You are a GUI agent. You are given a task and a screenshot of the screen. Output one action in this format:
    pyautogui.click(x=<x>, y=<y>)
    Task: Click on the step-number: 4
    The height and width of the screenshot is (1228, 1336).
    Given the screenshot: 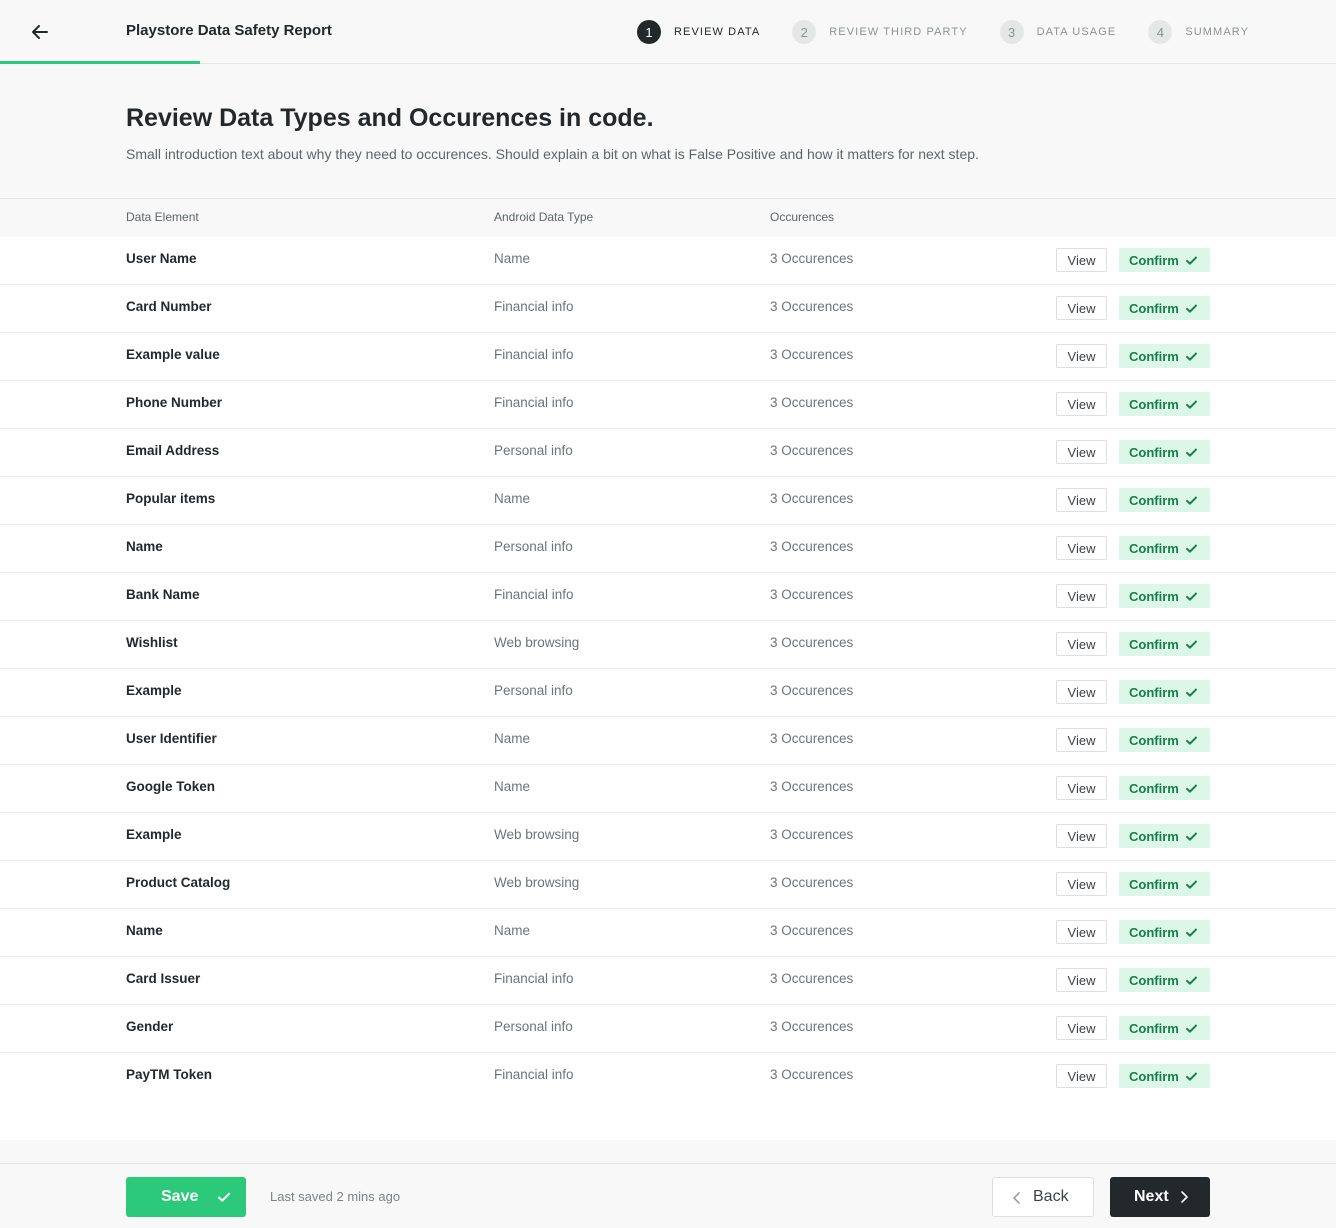 What is the action you would take?
    pyautogui.click(x=1160, y=32)
    